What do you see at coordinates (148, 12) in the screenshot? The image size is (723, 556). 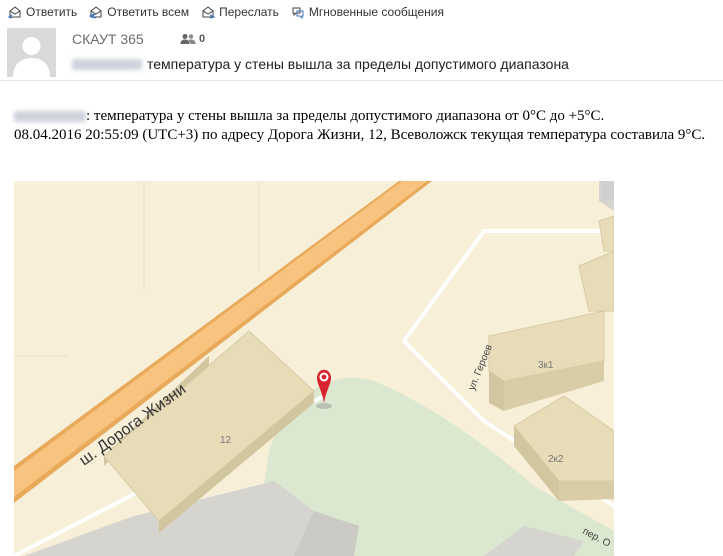 I see `reply-all-label: Ответить всем` at bounding box center [148, 12].